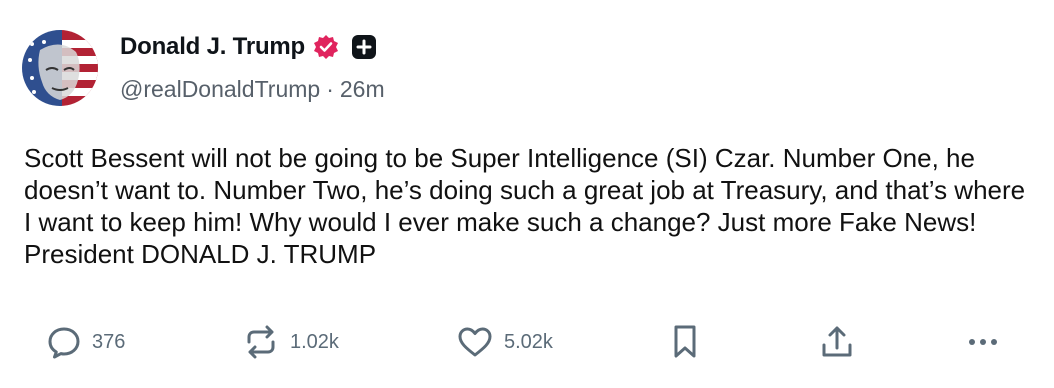 This screenshot has width=1054, height=388. Describe the element at coordinates (212, 47) in the screenshot. I see `display-name: Donald J. Trump` at that location.